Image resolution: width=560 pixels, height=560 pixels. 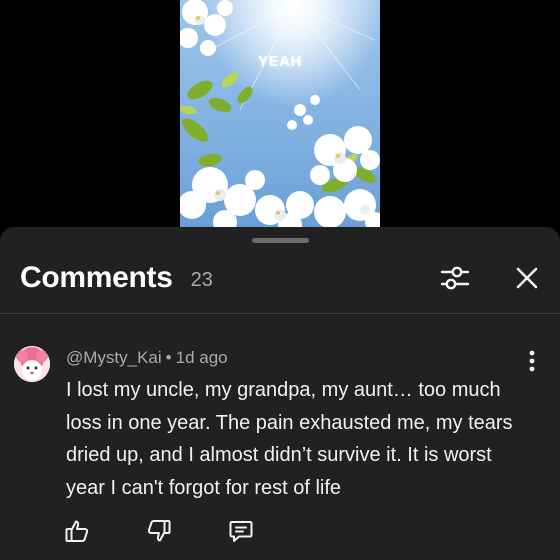 I want to click on thumbs-down-icon, so click(x=159, y=531).